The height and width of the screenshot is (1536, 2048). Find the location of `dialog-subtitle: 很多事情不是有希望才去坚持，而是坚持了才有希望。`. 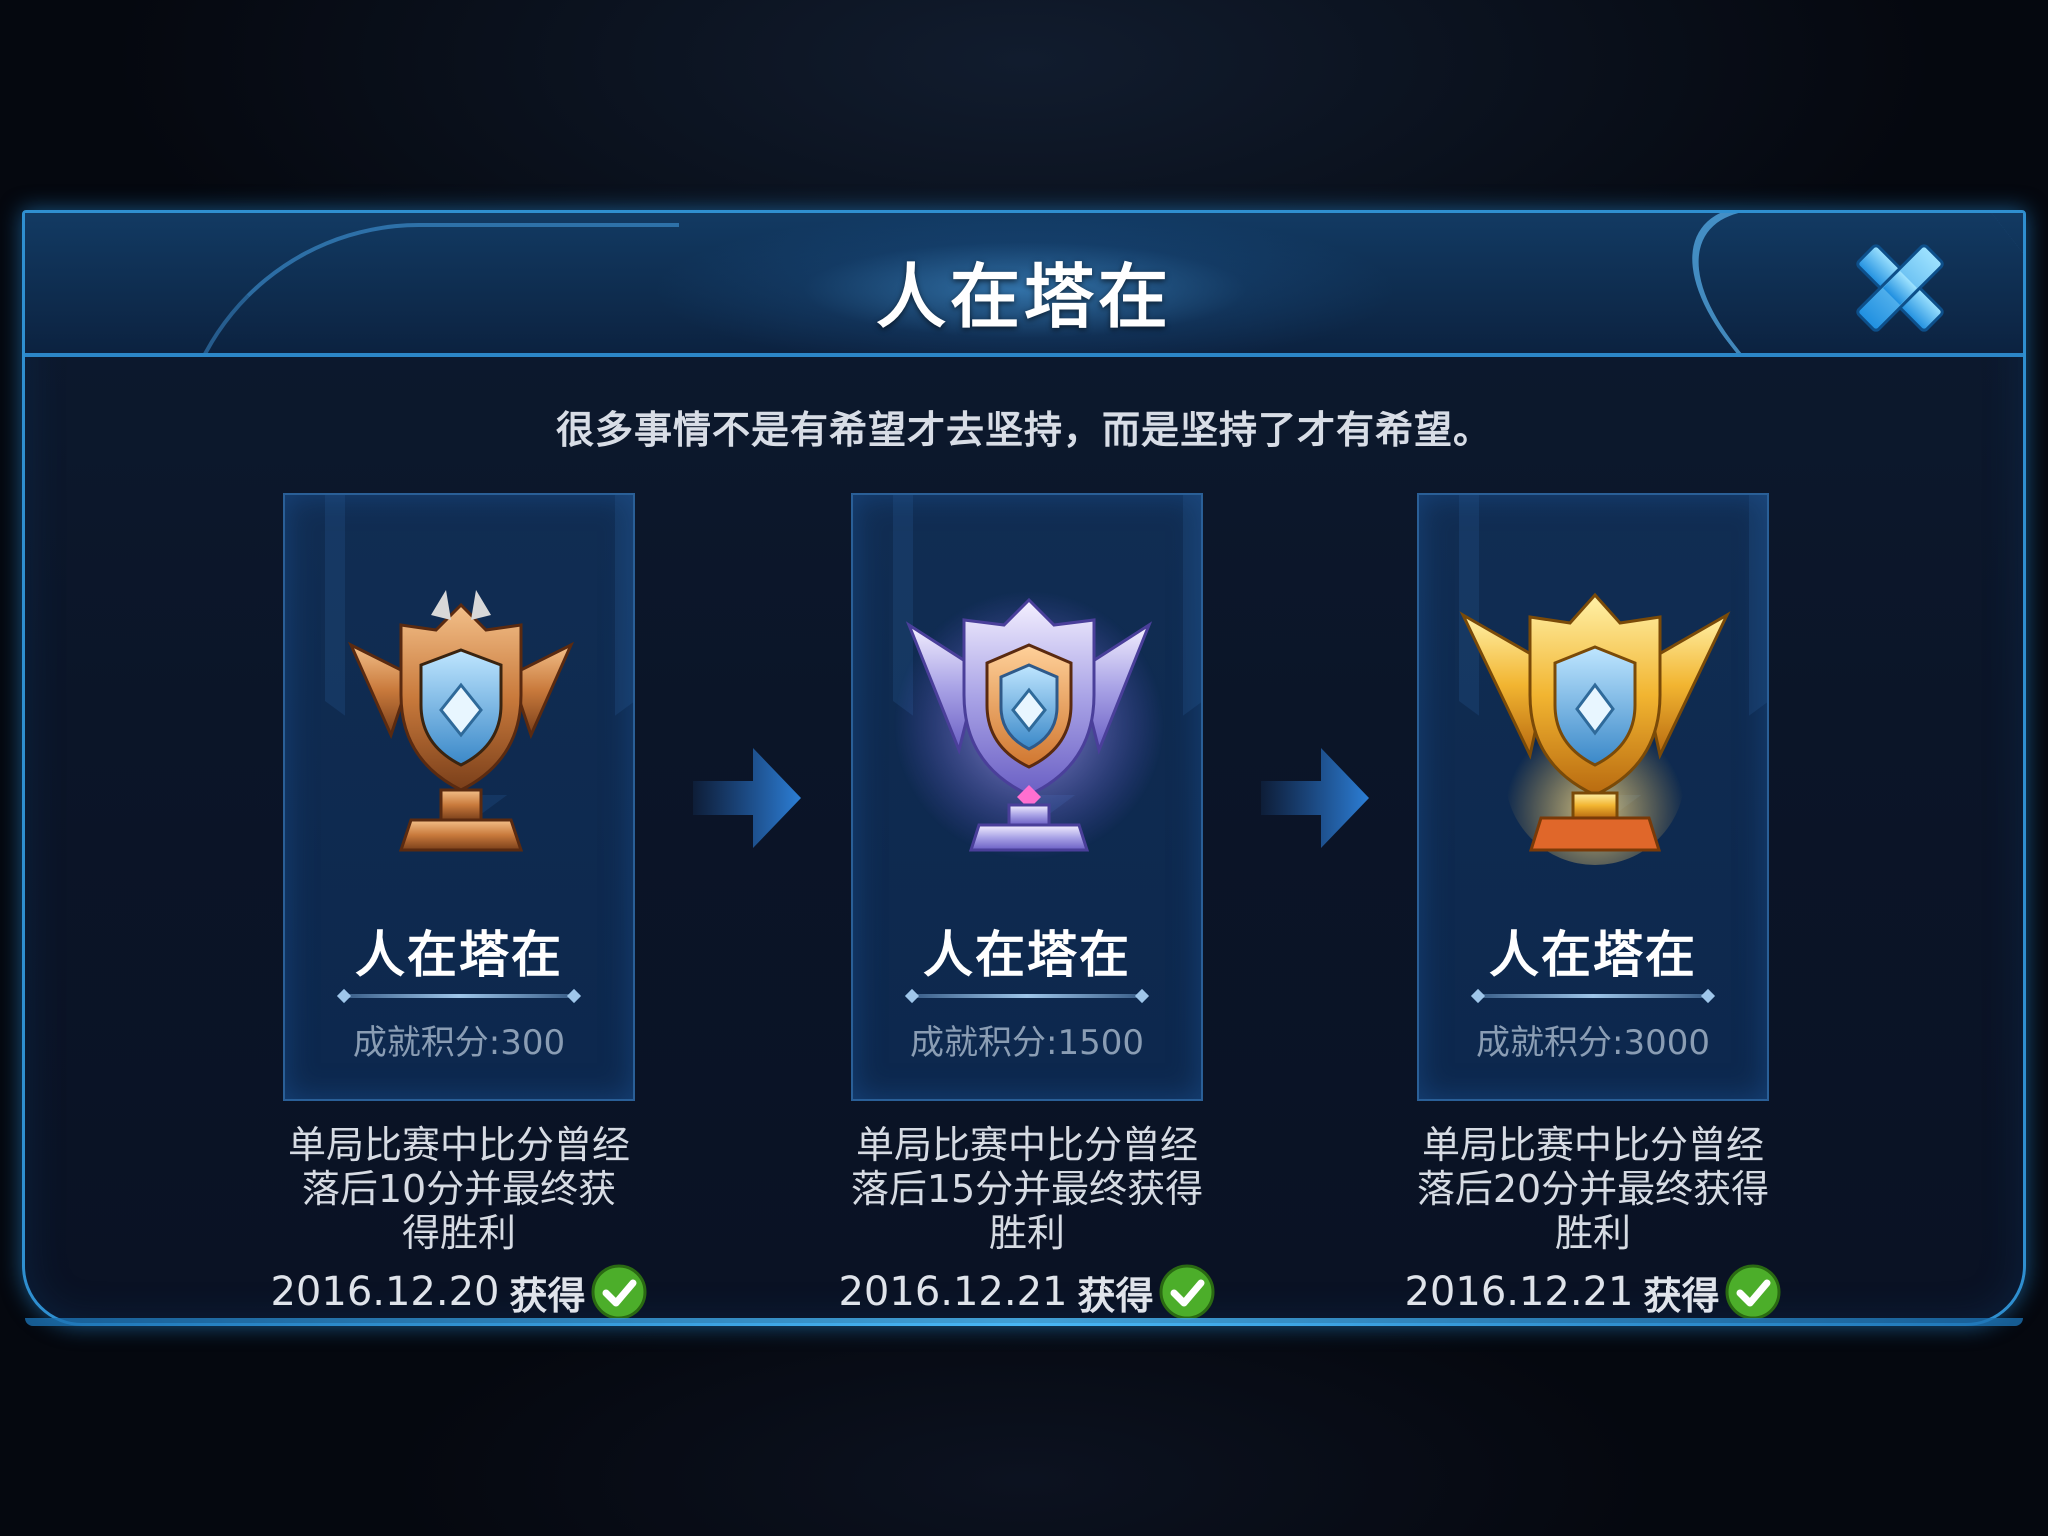

dialog-subtitle: 很多事情不是有希望才去坚持，而是坚持了才有希望。 is located at coordinates (1023, 430).